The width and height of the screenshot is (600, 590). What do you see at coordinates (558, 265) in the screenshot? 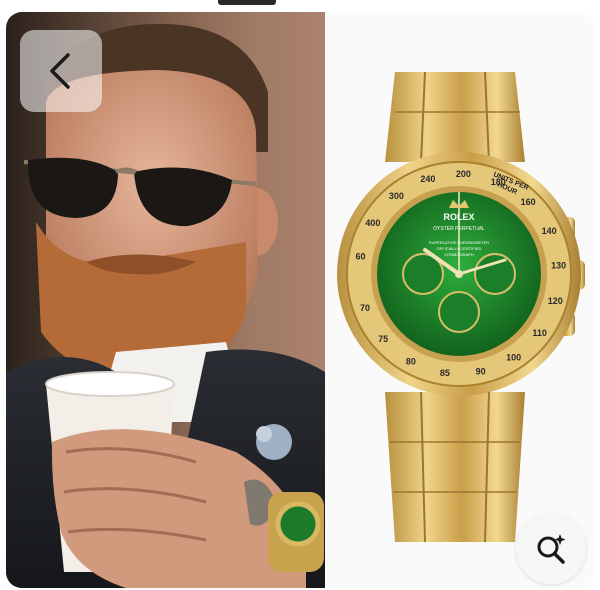
I see `bezel-number: 130` at bounding box center [558, 265].